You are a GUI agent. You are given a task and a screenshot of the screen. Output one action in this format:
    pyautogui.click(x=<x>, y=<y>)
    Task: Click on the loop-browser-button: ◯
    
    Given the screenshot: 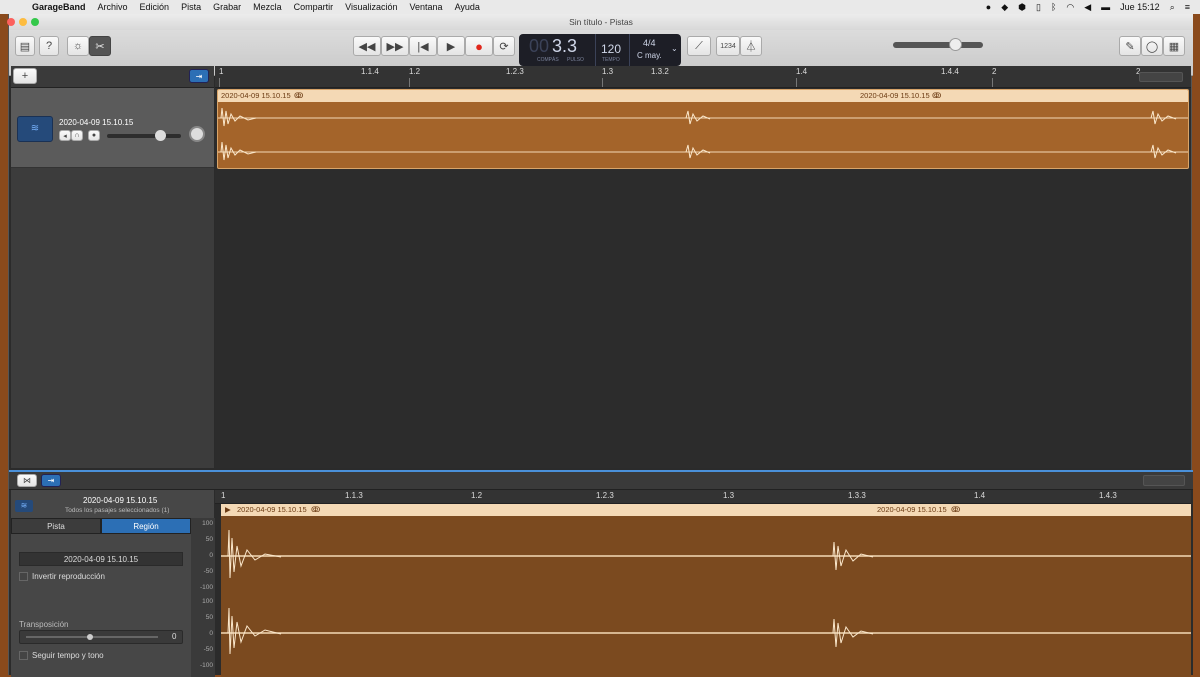 What is the action you would take?
    pyautogui.click(x=1152, y=46)
    